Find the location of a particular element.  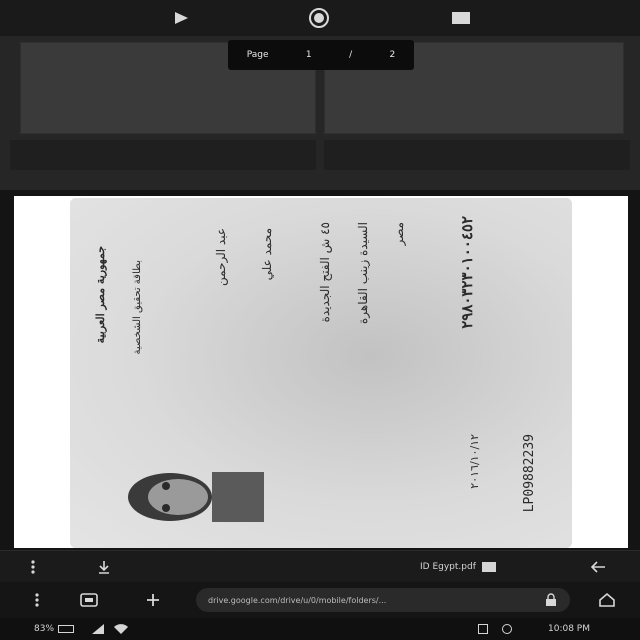

page-label: Page is located at coordinates (257, 55).